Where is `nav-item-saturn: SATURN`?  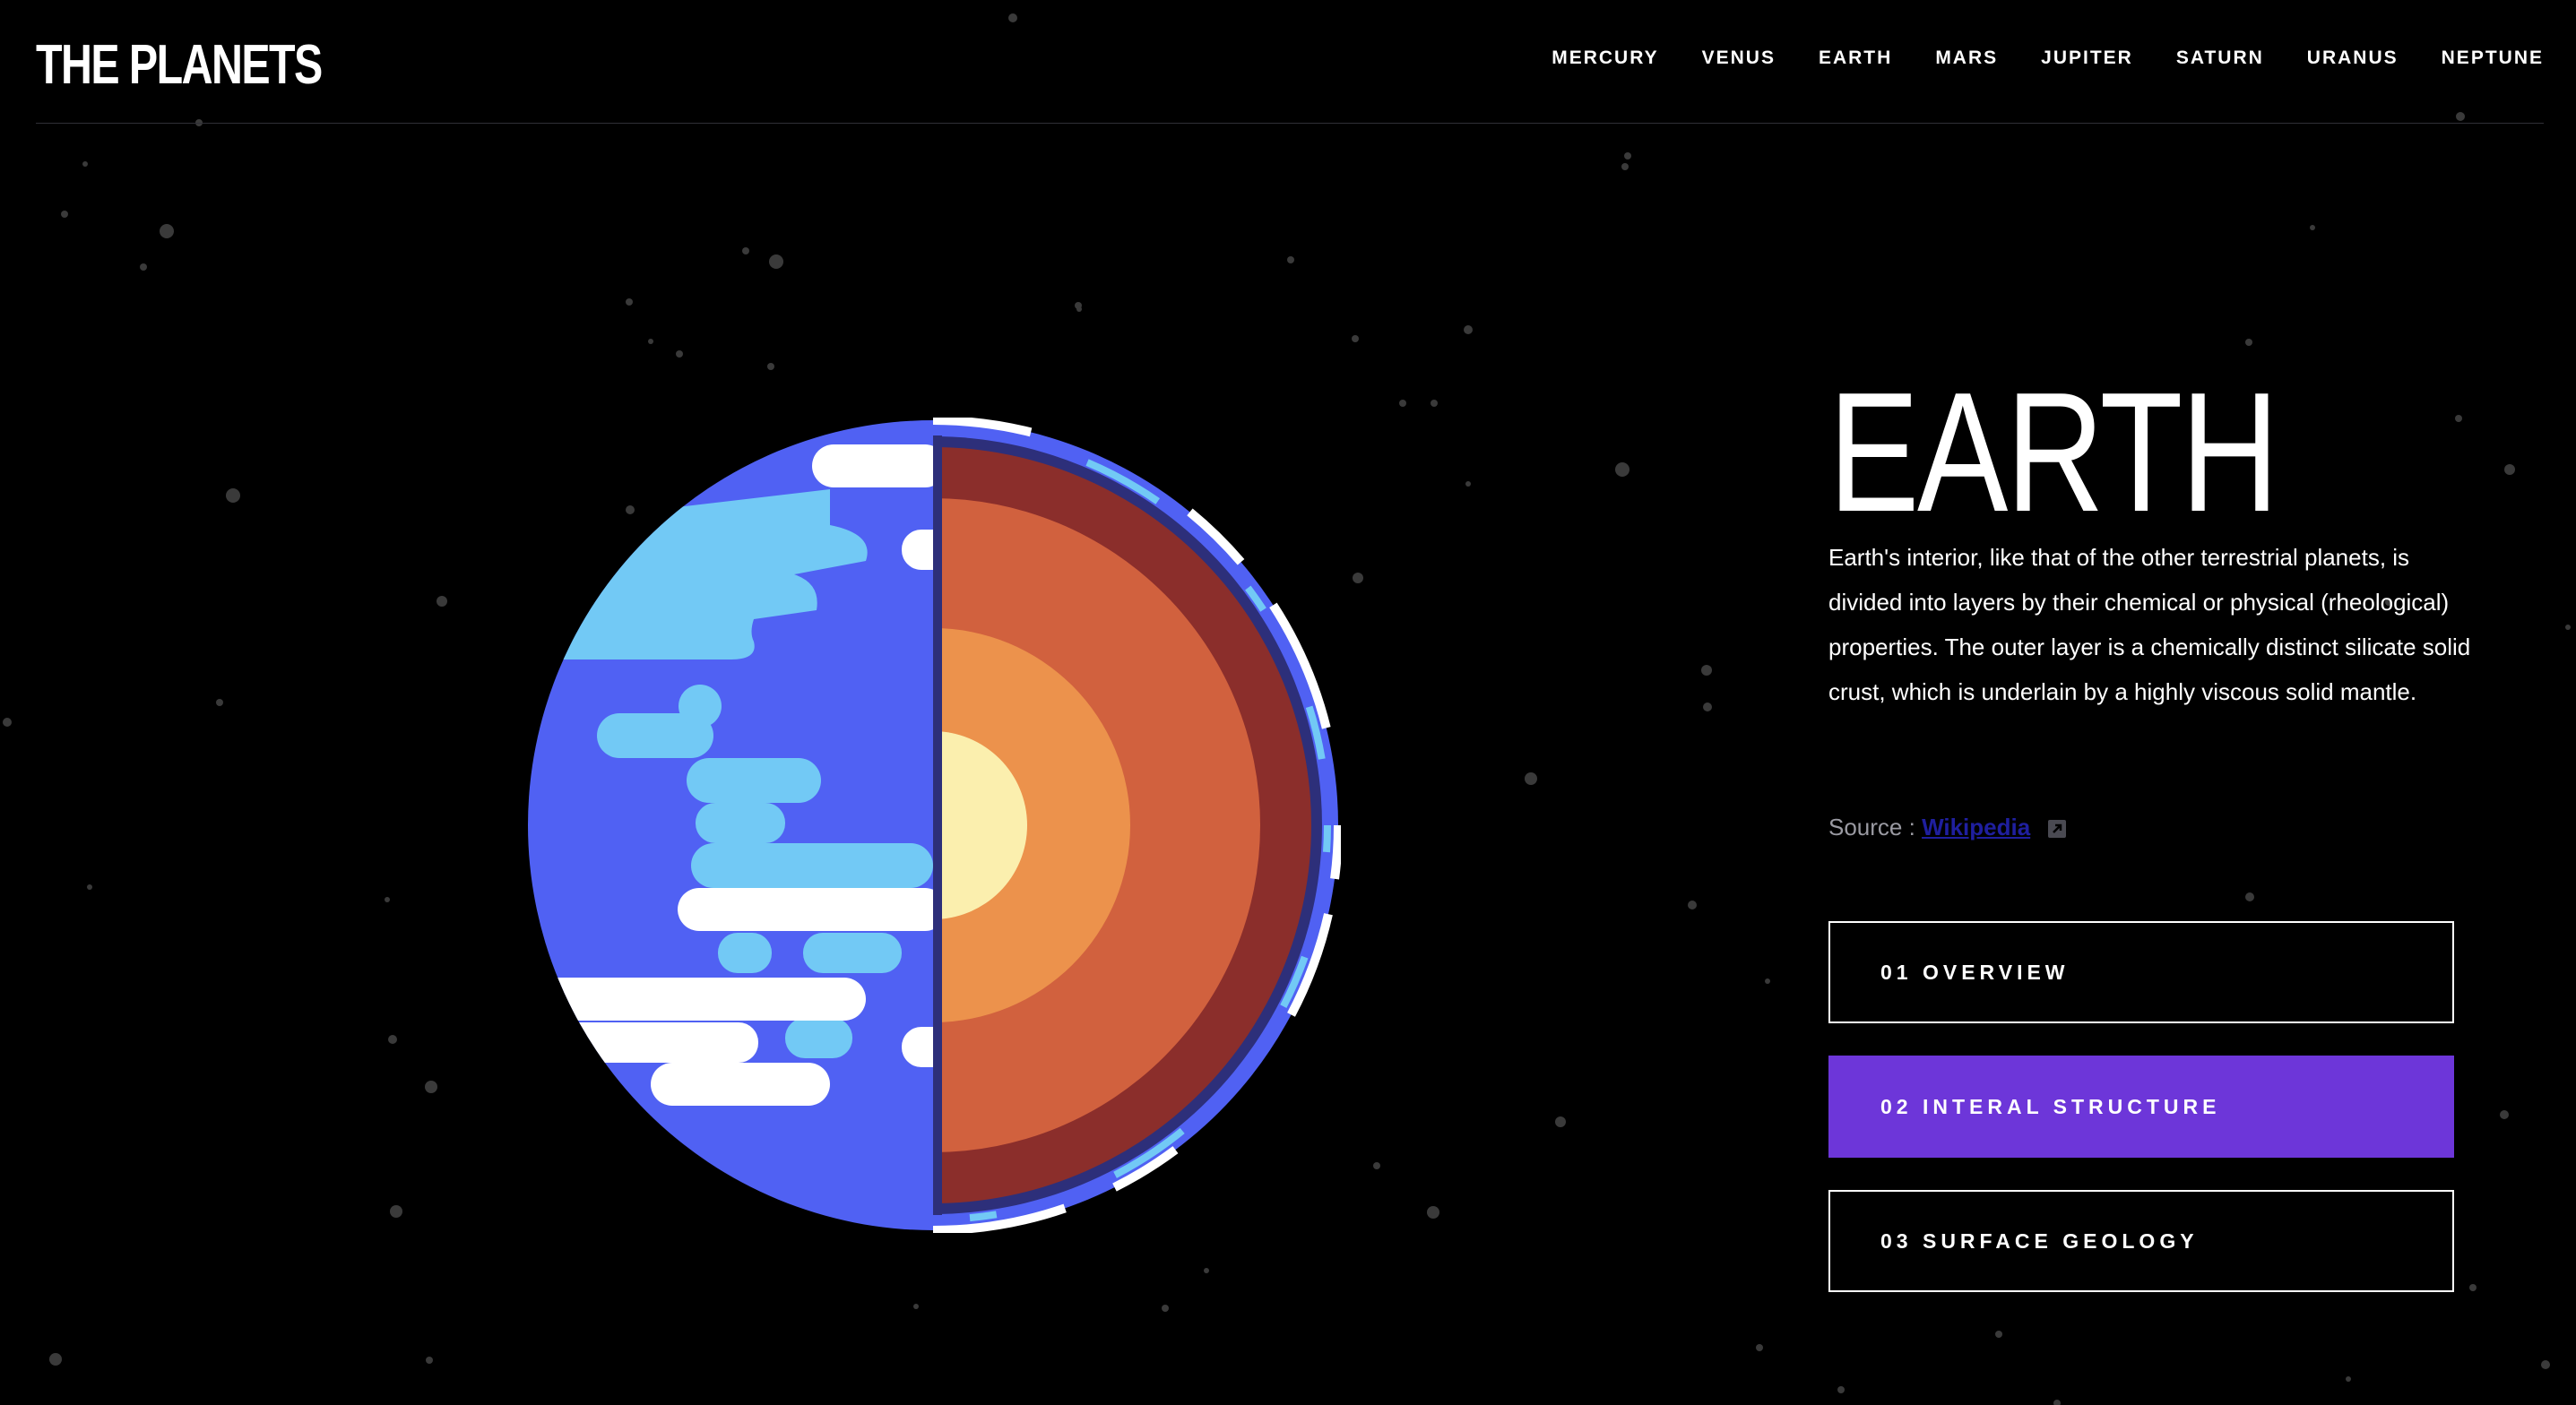
nav-item-saturn: SATURN is located at coordinates (2220, 58).